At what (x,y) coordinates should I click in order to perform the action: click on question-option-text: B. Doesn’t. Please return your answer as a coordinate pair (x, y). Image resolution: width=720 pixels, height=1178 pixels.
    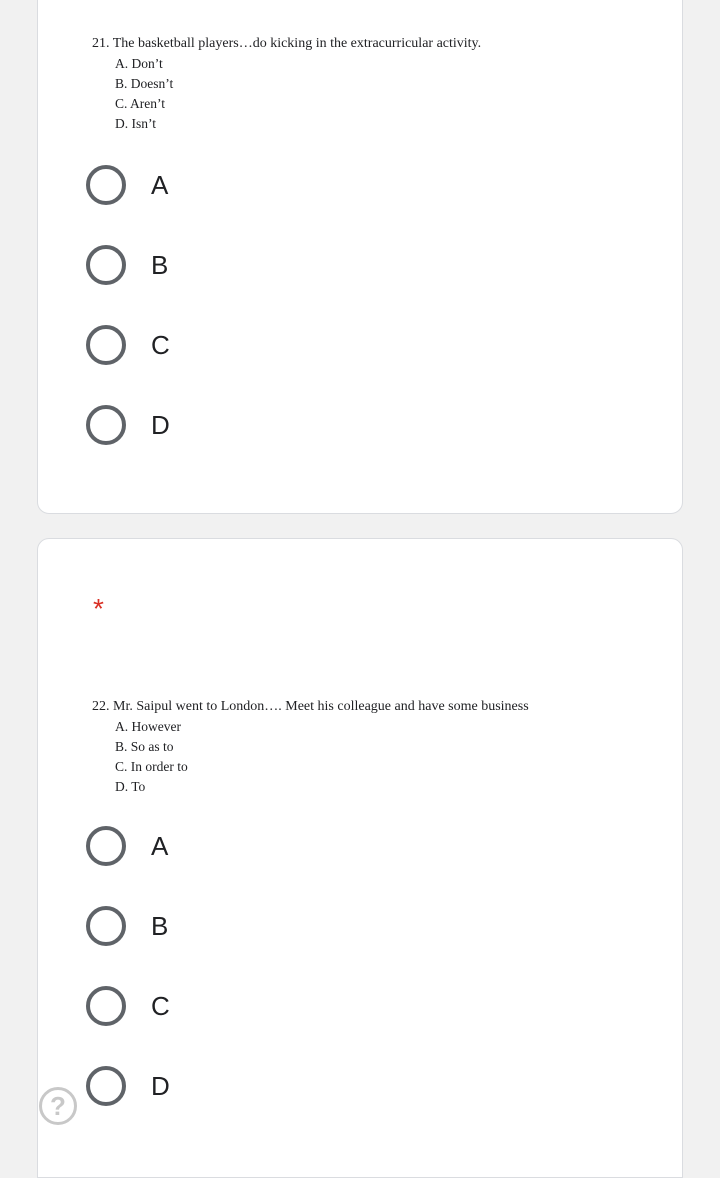
    Looking at the image, I should click on (144, 83).